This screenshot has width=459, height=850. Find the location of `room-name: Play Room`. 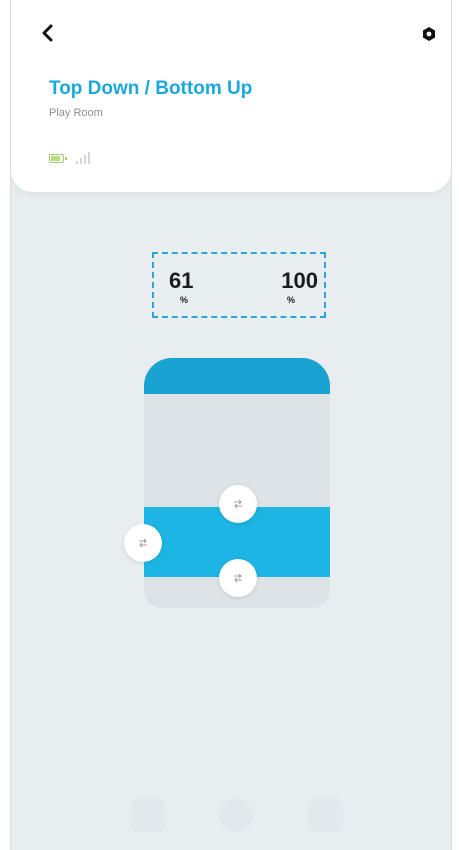

room-name: Play Room is located at coordinates (76, 113).